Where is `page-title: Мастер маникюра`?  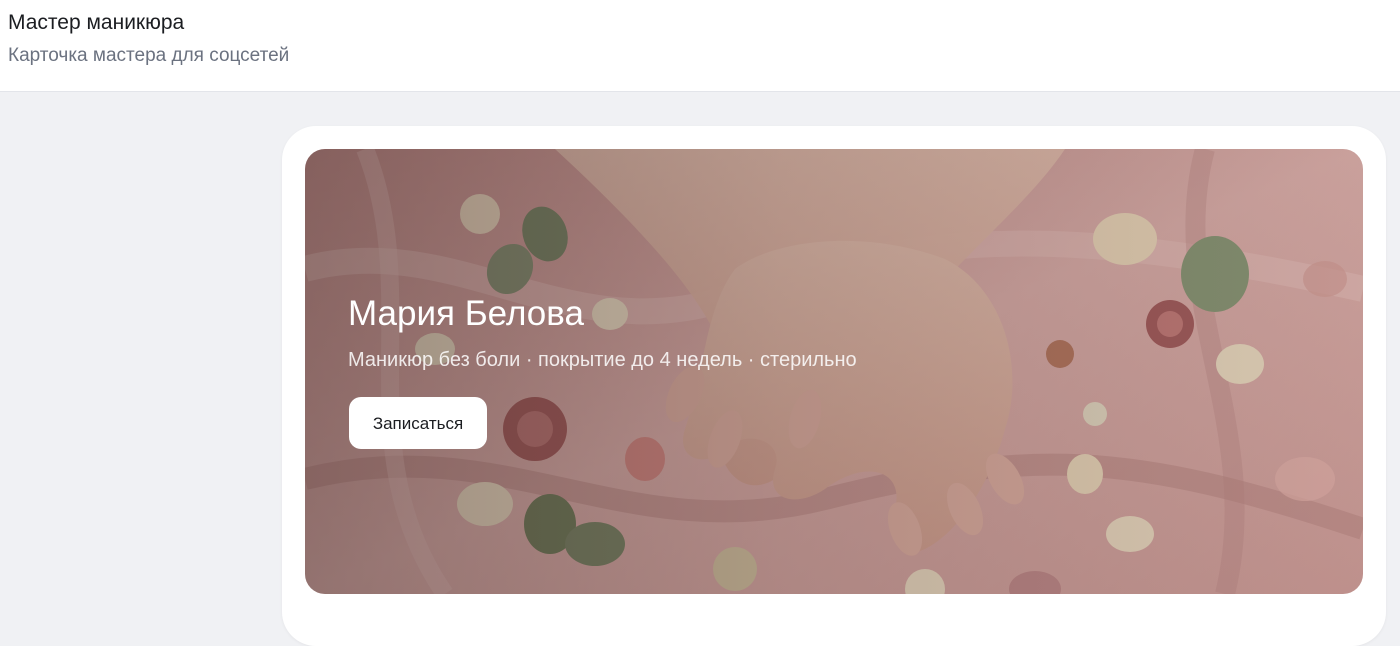
page-title: Мастер маникюра is located at coordinates (96, 22).